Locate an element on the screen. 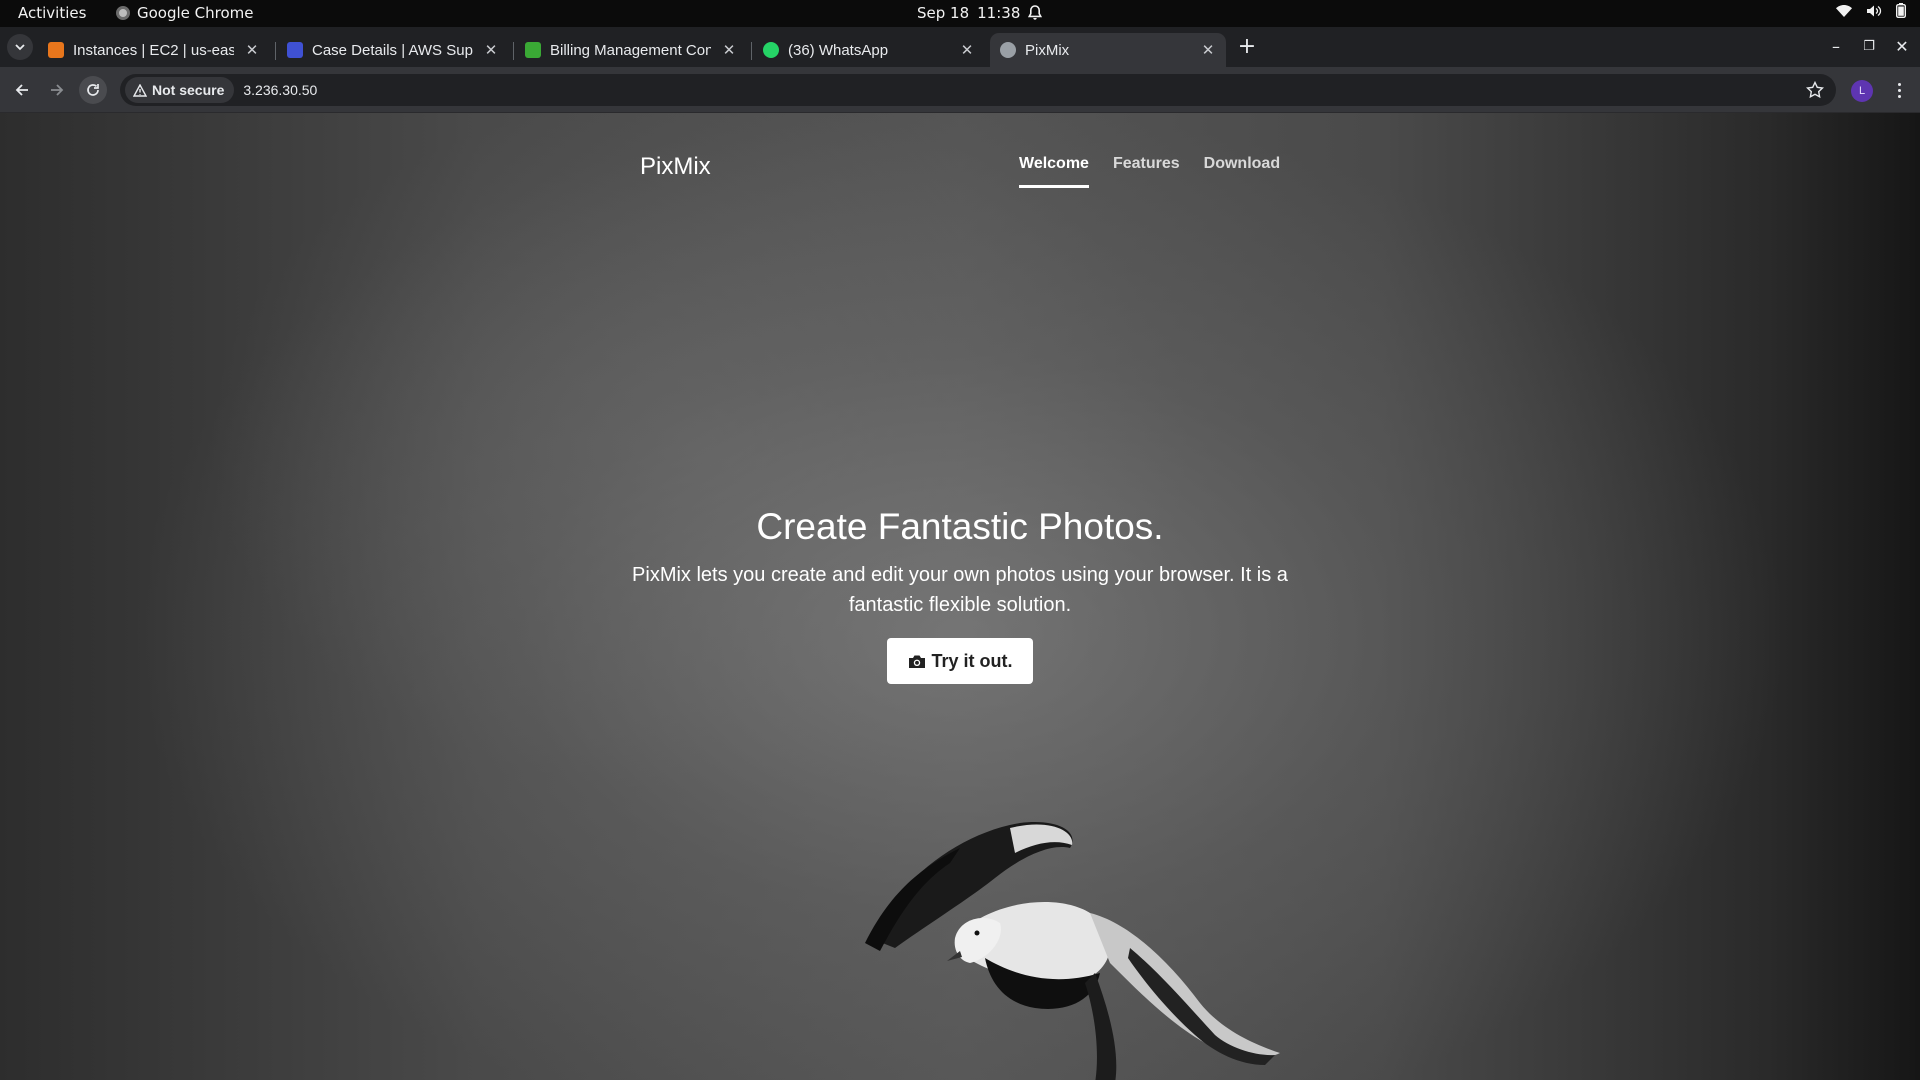 The width and height of the screenshot is (1920, 1080). whatsapp-icon is located at coordinates (771, 50).